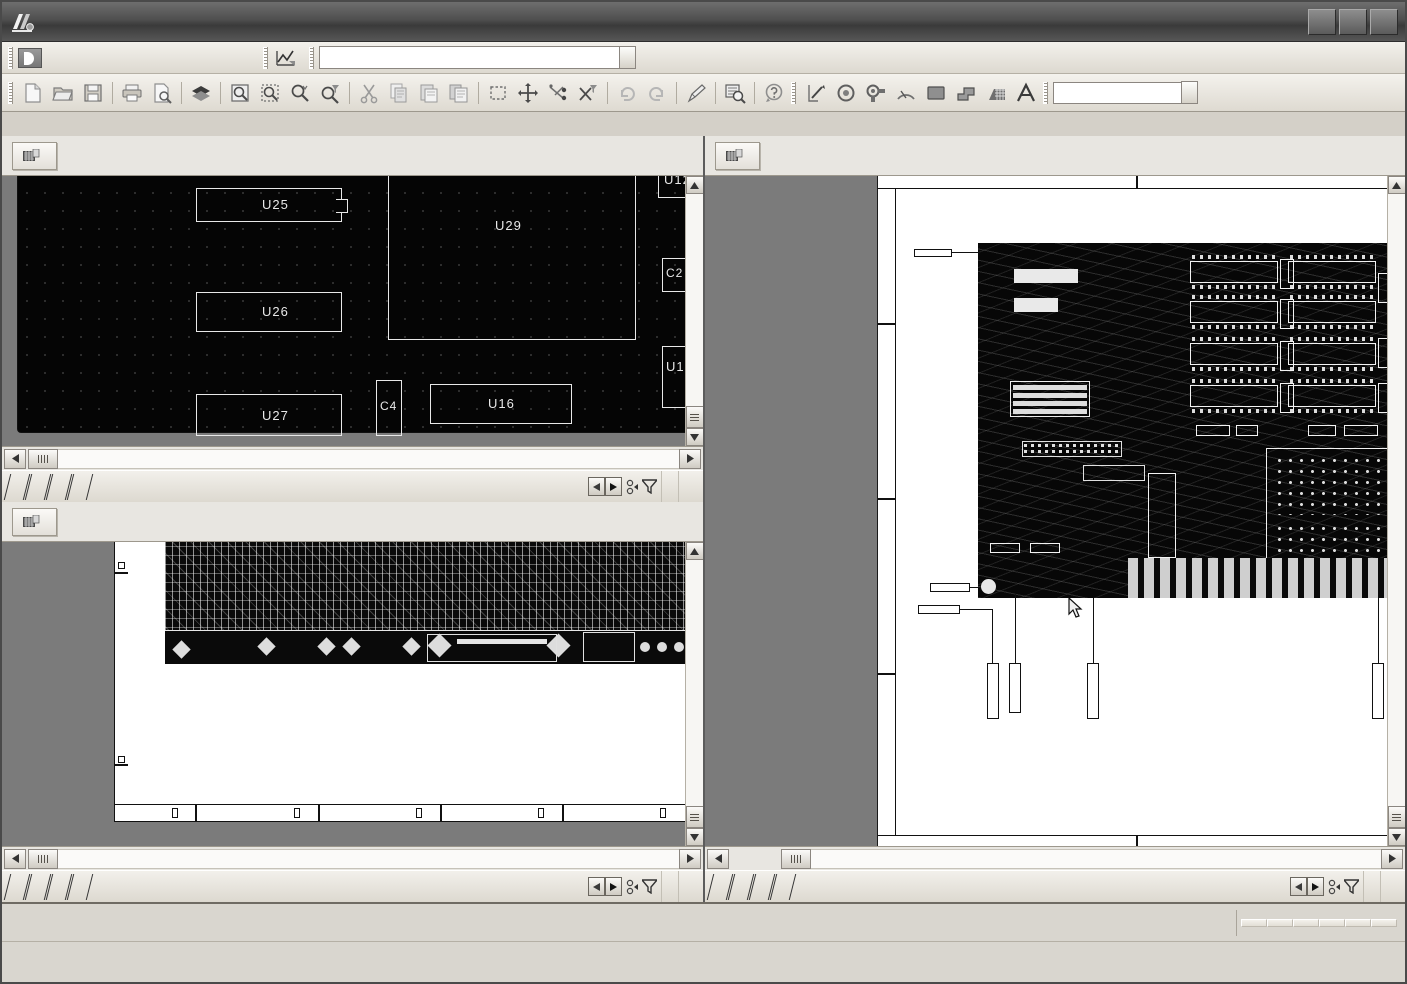 This screenshot has width=1407, height=984. What do you see at coordinates (162, 58) in the screenshot?
I see `menu-item-design` at bounding box center [162, 58].